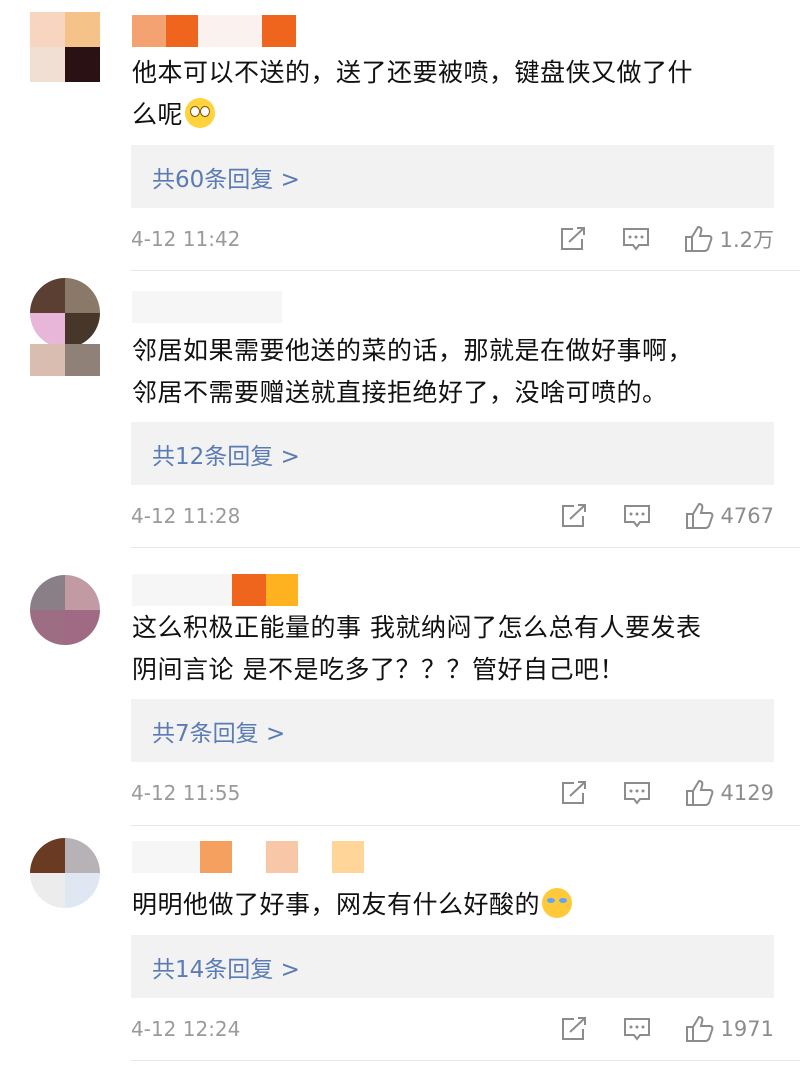 Image resolution: width=800 pixels, height=1070 pixels. I want to click on view-replies-button: 共14条回复 >, so click(452, 966).